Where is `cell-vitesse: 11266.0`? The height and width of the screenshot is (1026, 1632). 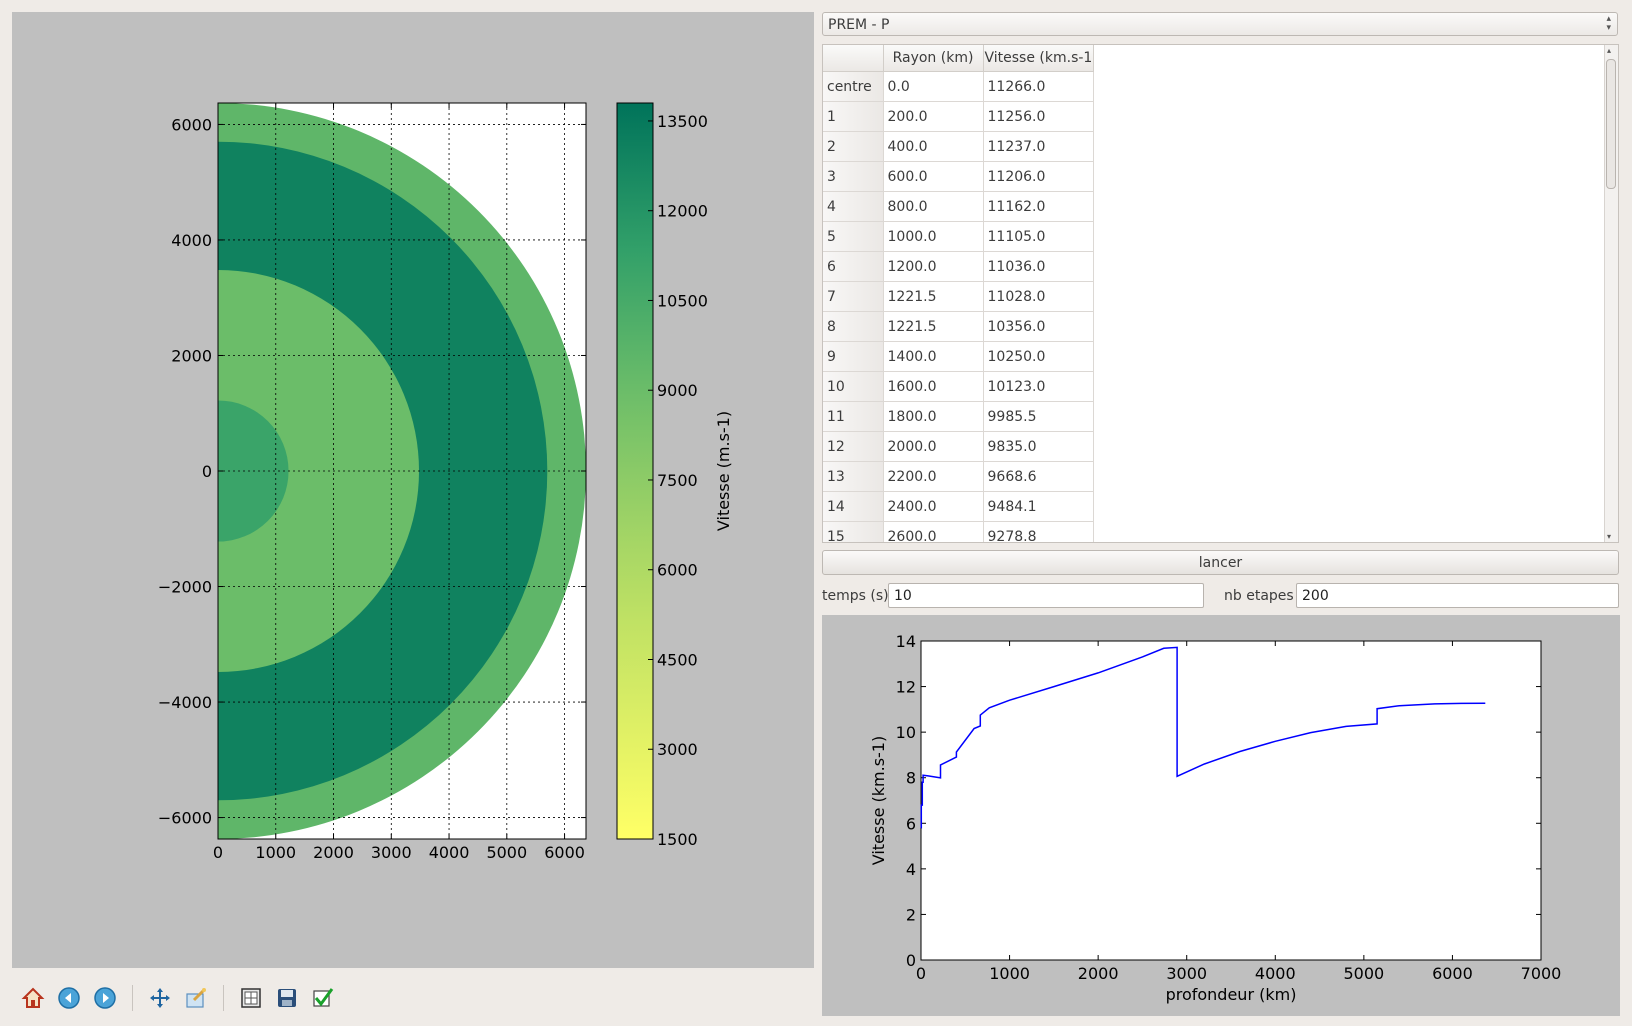
cell-vitesse: 11266.0 is located at coordinates (1039, 86).